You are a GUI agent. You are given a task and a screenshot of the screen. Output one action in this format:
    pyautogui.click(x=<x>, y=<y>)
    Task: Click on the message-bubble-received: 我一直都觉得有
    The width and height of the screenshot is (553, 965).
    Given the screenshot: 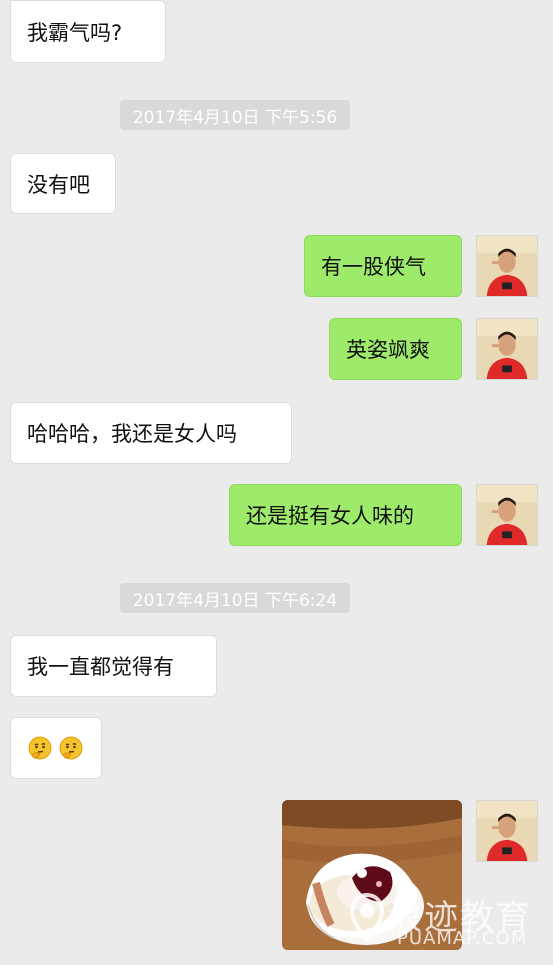 What is the action you would take?
    pyautogui.click(x=113, y=666)
    